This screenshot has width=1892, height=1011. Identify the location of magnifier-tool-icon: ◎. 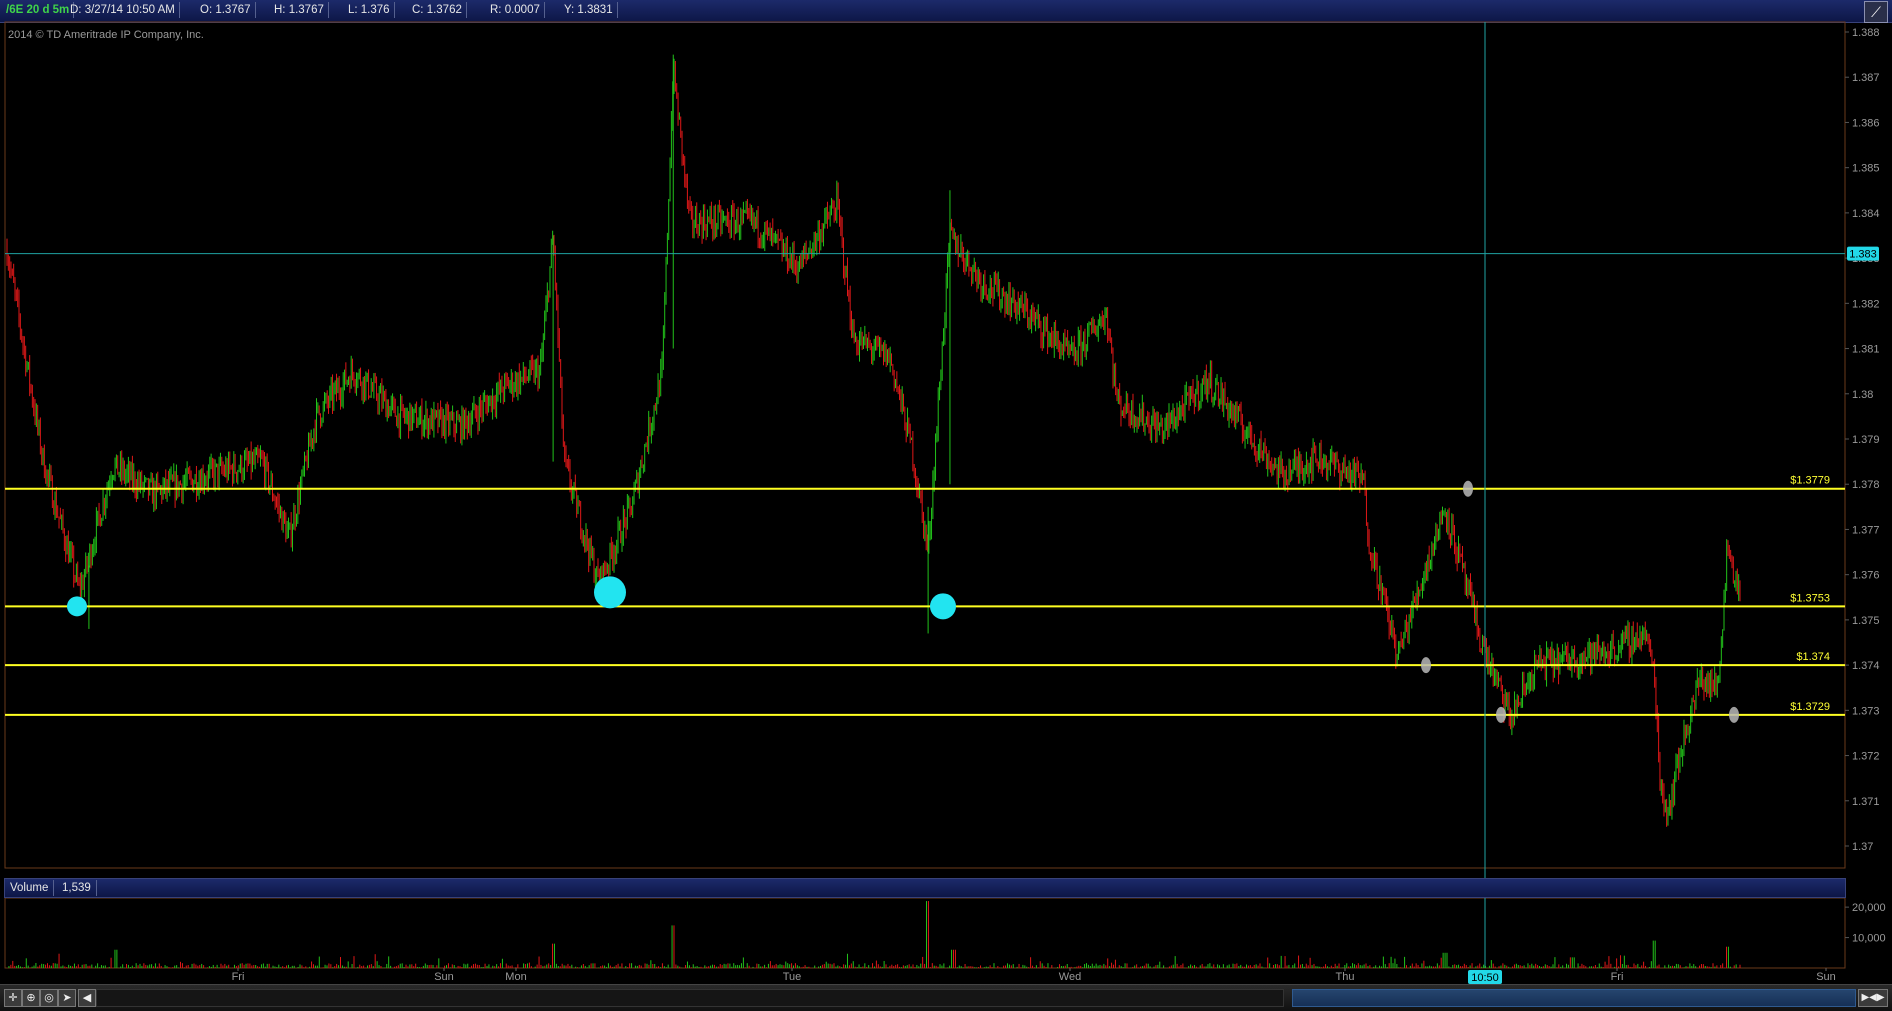
(49, 998).